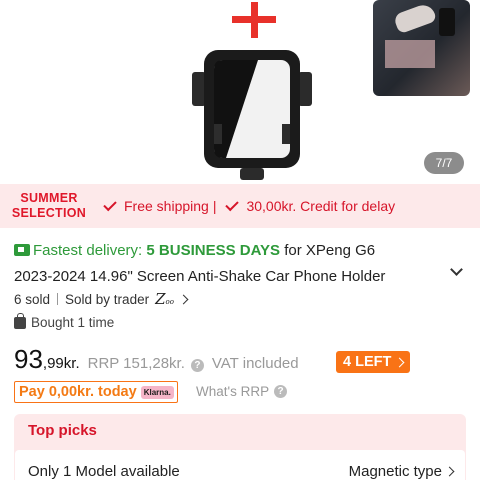  What do you see at coordinates (22, 250) in the screenshot?
I see `delivery-truck-icon` at bounding box center [22, 250].